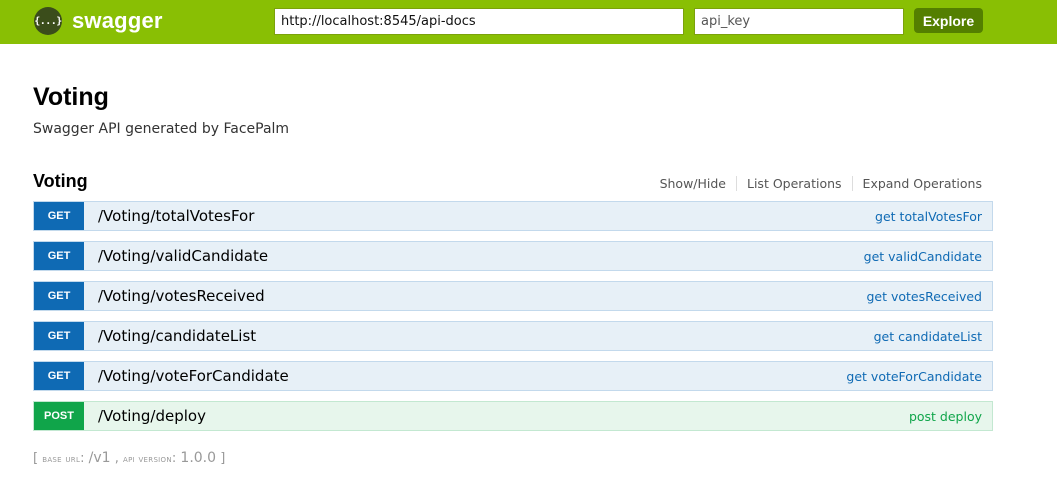  I want to click on header-bar: {...} swagger Explore, so click(528, 22).